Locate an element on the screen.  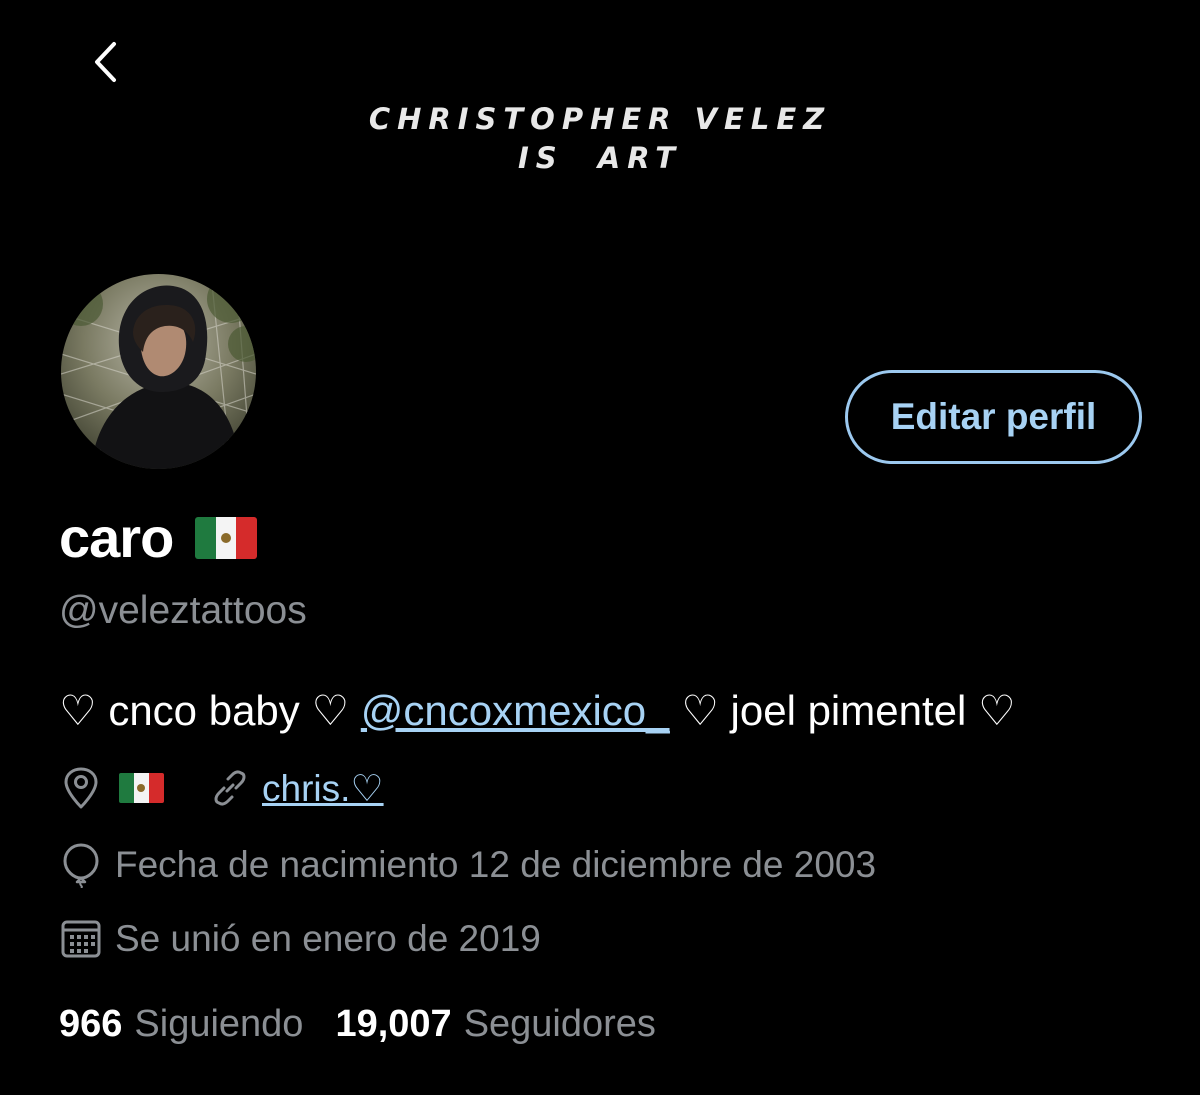
followers-stat: 19,007 Seguidores is located at coordinates (495, 1024).